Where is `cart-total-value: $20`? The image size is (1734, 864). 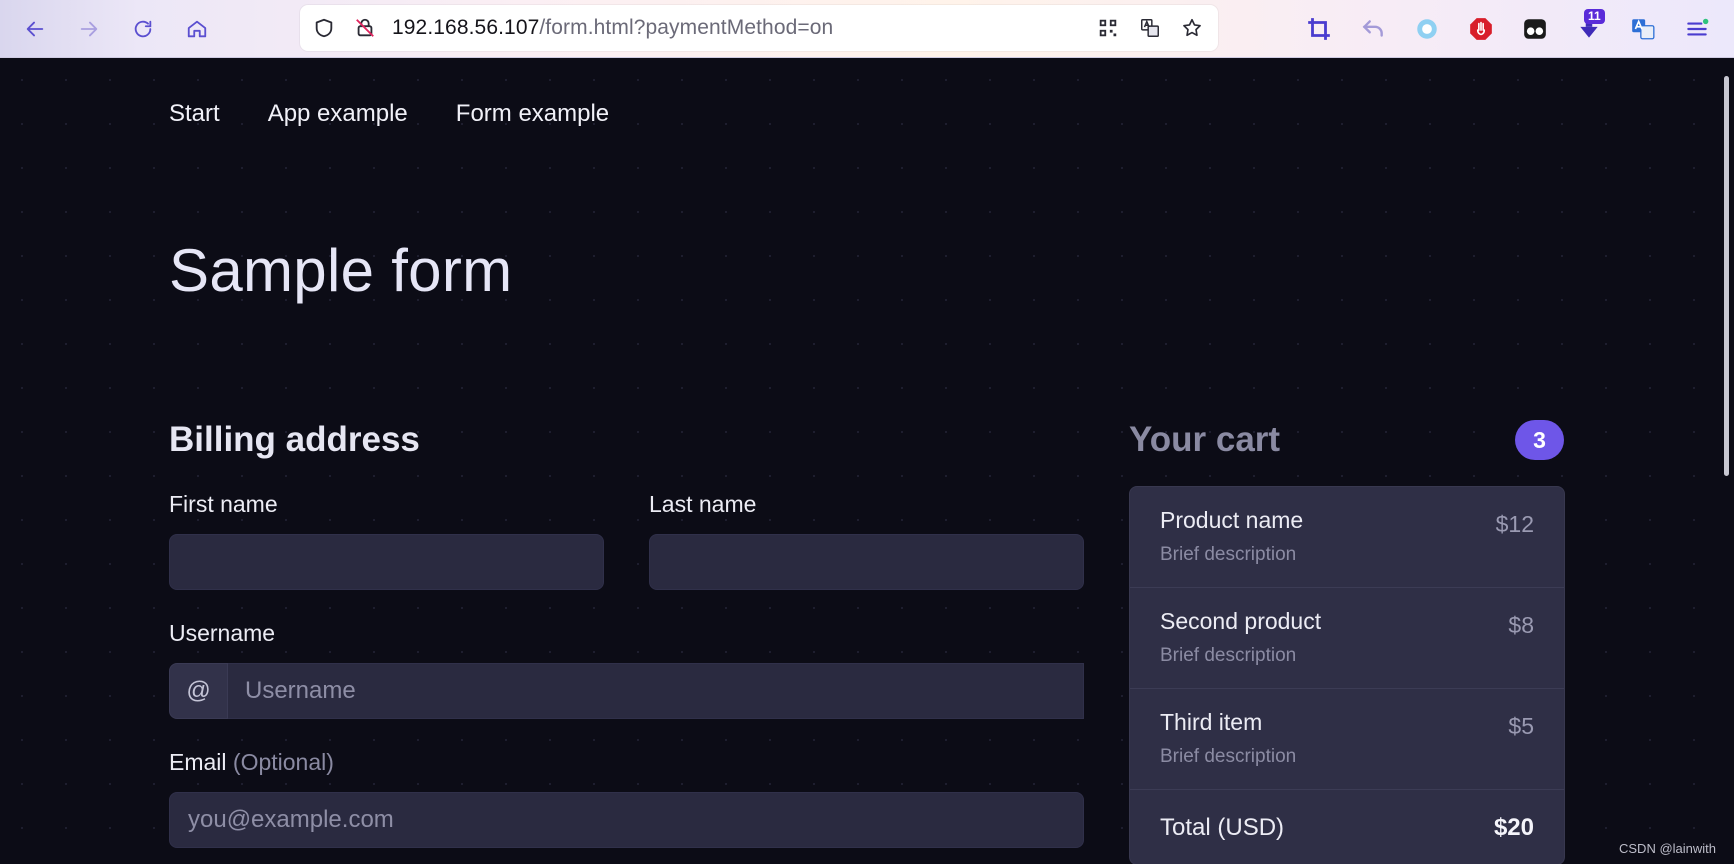
cart-total-value: $20 is located at coordinates (1513, 827).